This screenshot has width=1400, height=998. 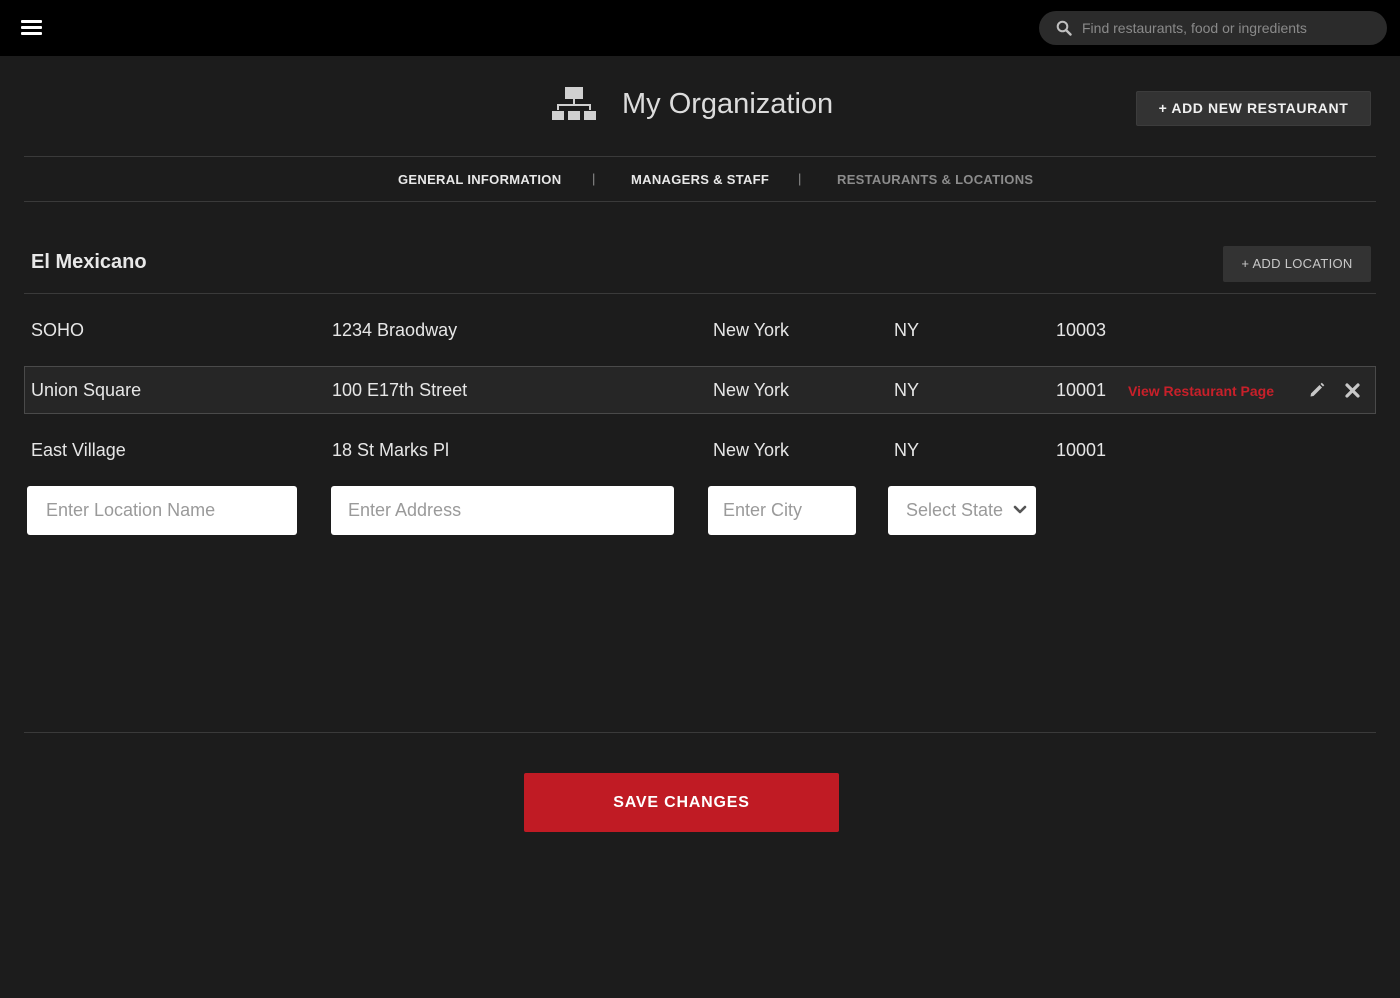 What do you see at coordinates (1352, 390) in the screenshot?
I see `close-icon` at bounding box center [1352, 390].